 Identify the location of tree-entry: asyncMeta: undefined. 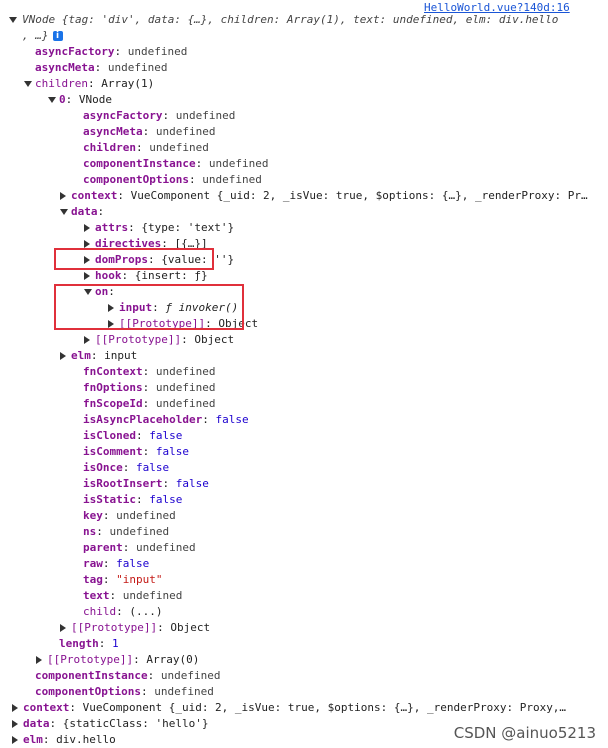
(101, 68).